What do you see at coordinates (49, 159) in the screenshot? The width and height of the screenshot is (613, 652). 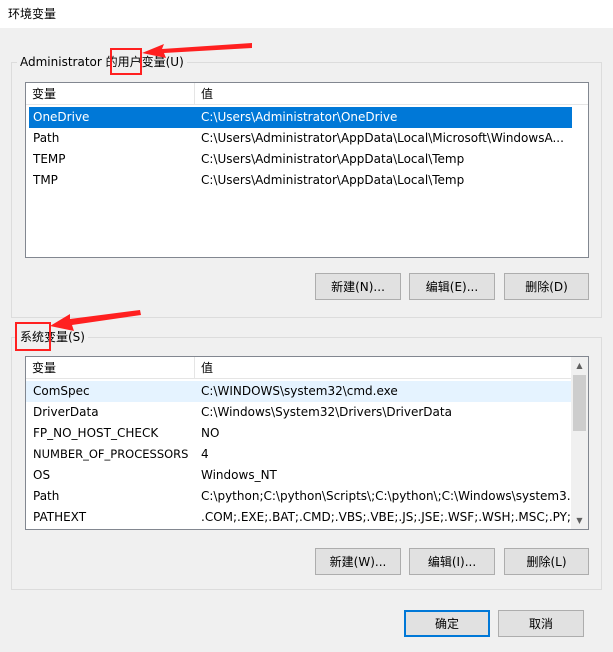 I see `user-row-name: TEMP` at bounding box center [49, 159].